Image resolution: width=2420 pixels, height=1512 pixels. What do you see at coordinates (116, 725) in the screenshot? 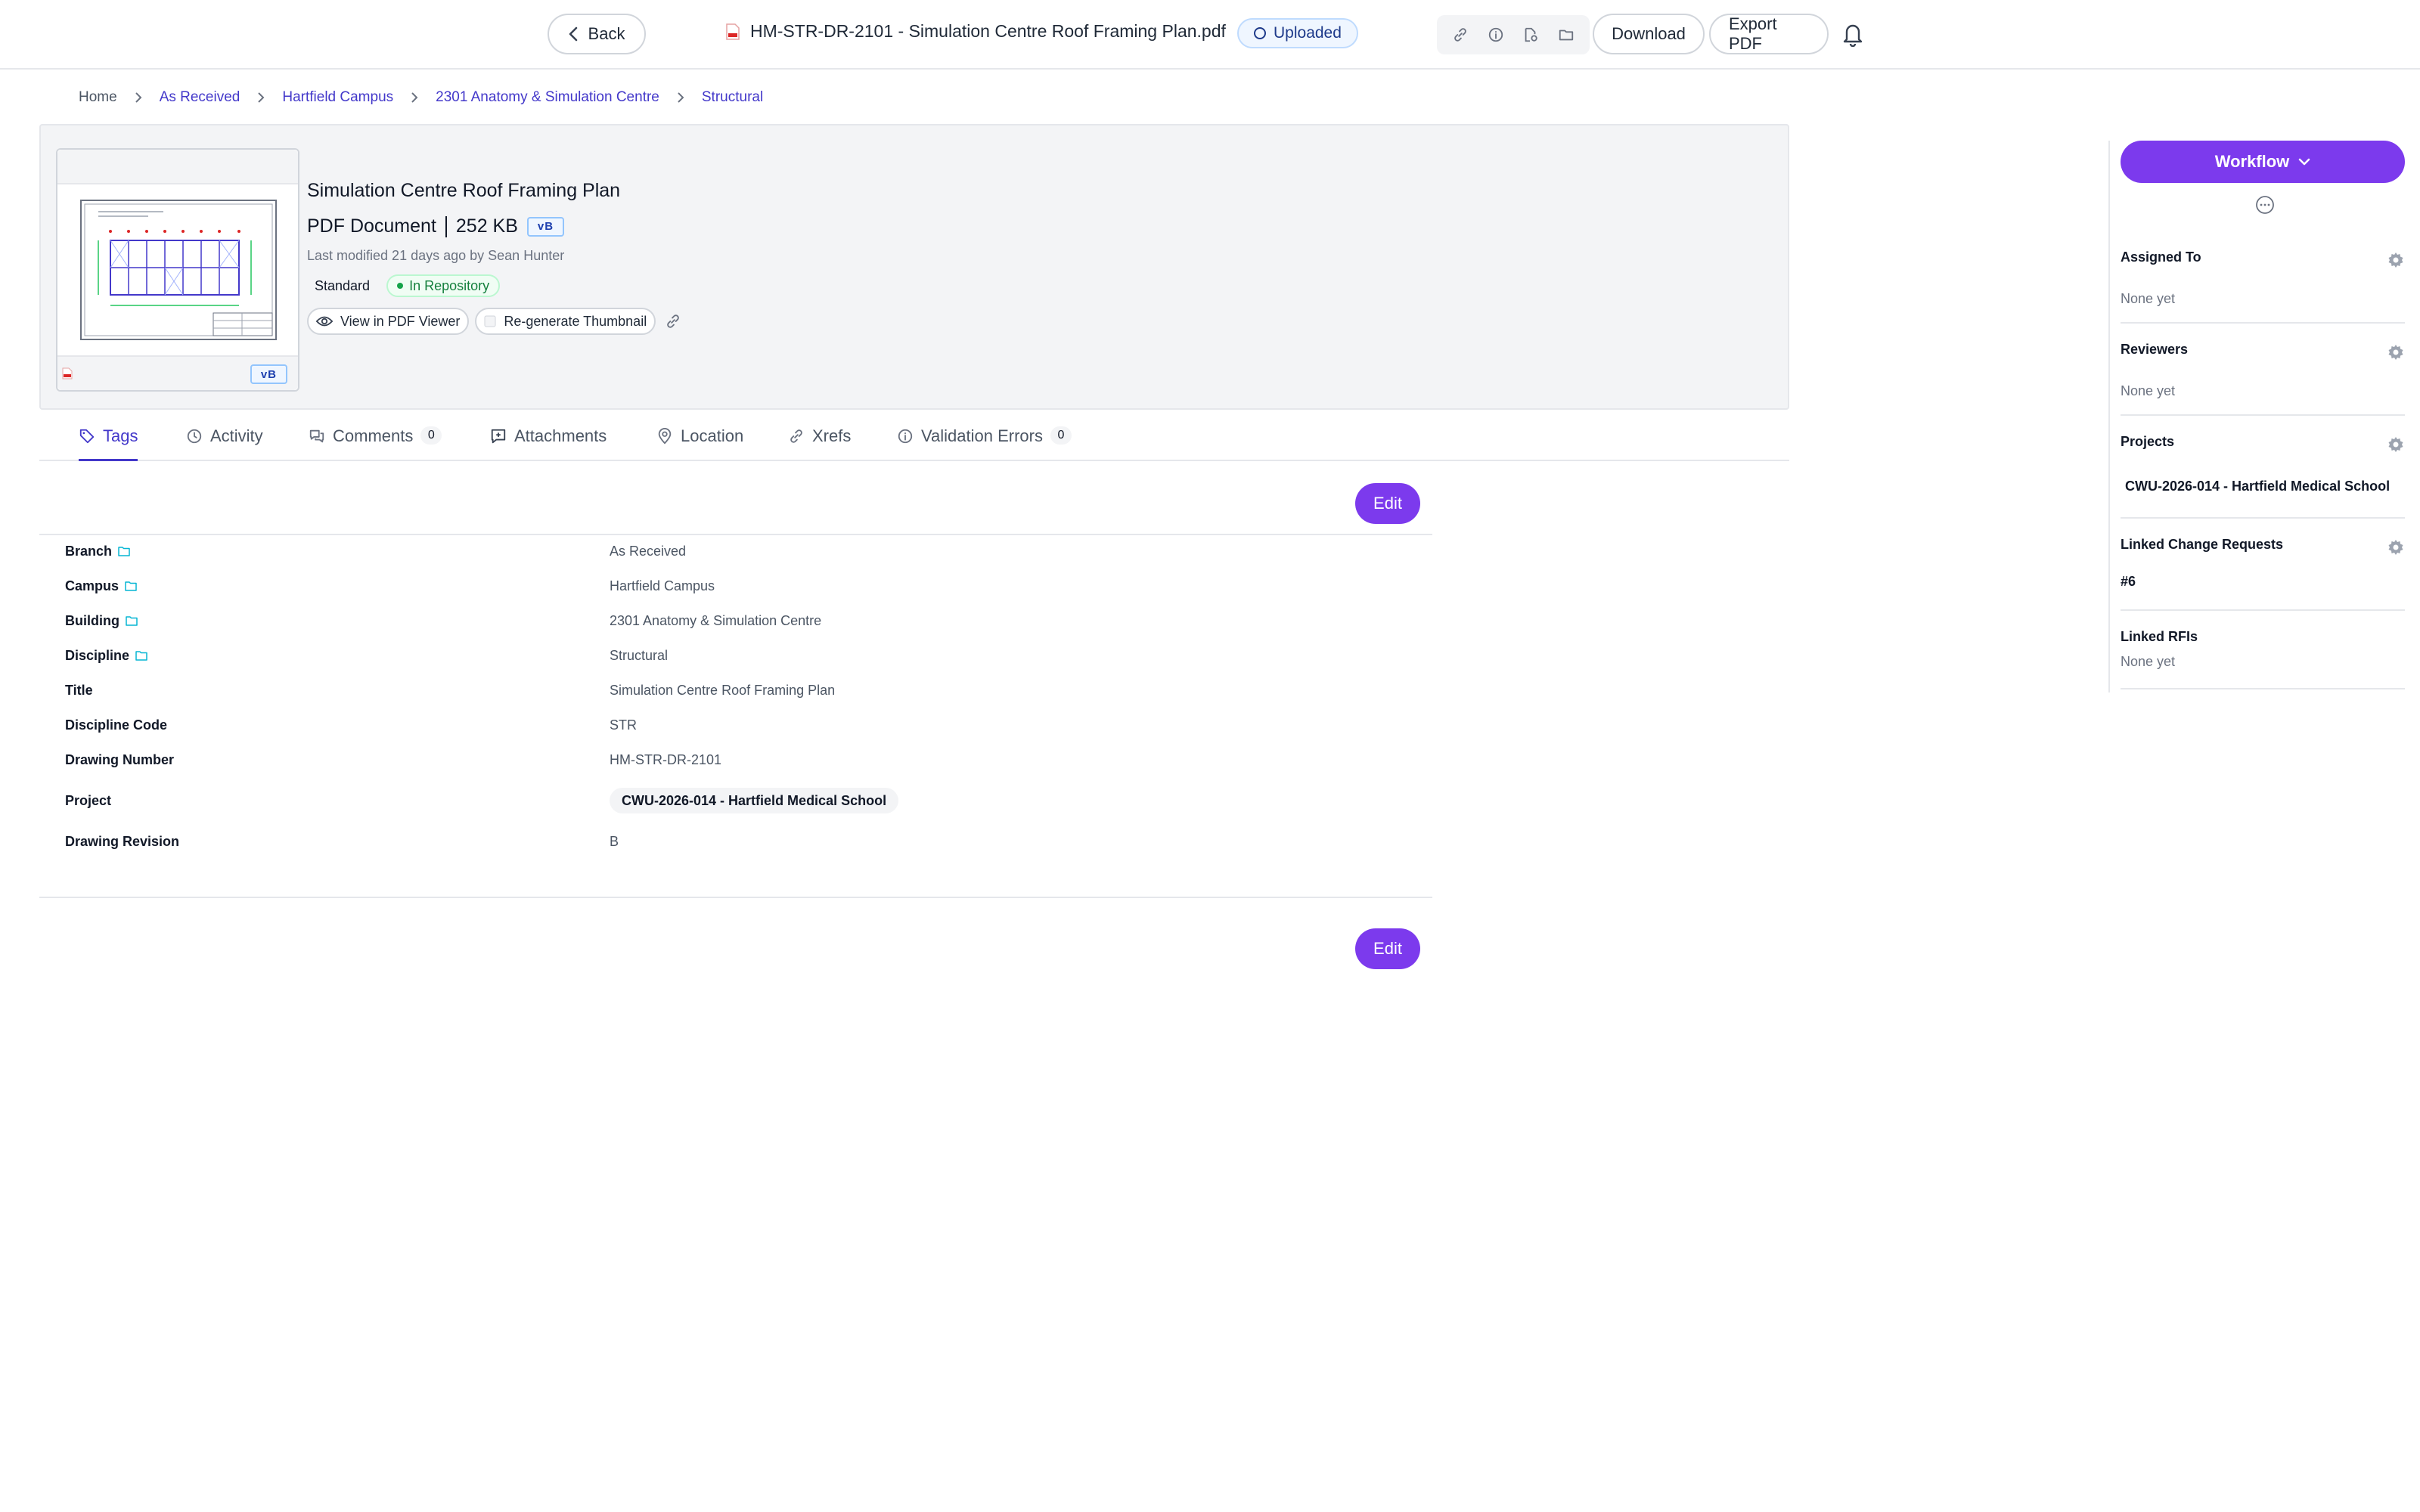
I see `field-key: Discipline Code` at bounding box center [116, 725].